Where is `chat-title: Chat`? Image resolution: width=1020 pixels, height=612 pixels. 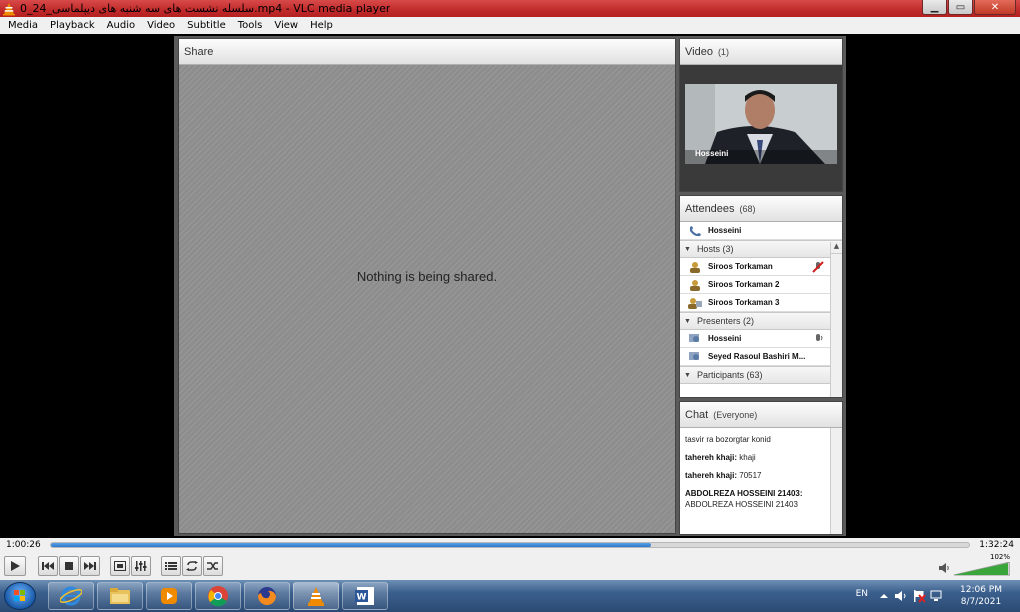
chat-title: Chat is located at coordinates (697, 414).